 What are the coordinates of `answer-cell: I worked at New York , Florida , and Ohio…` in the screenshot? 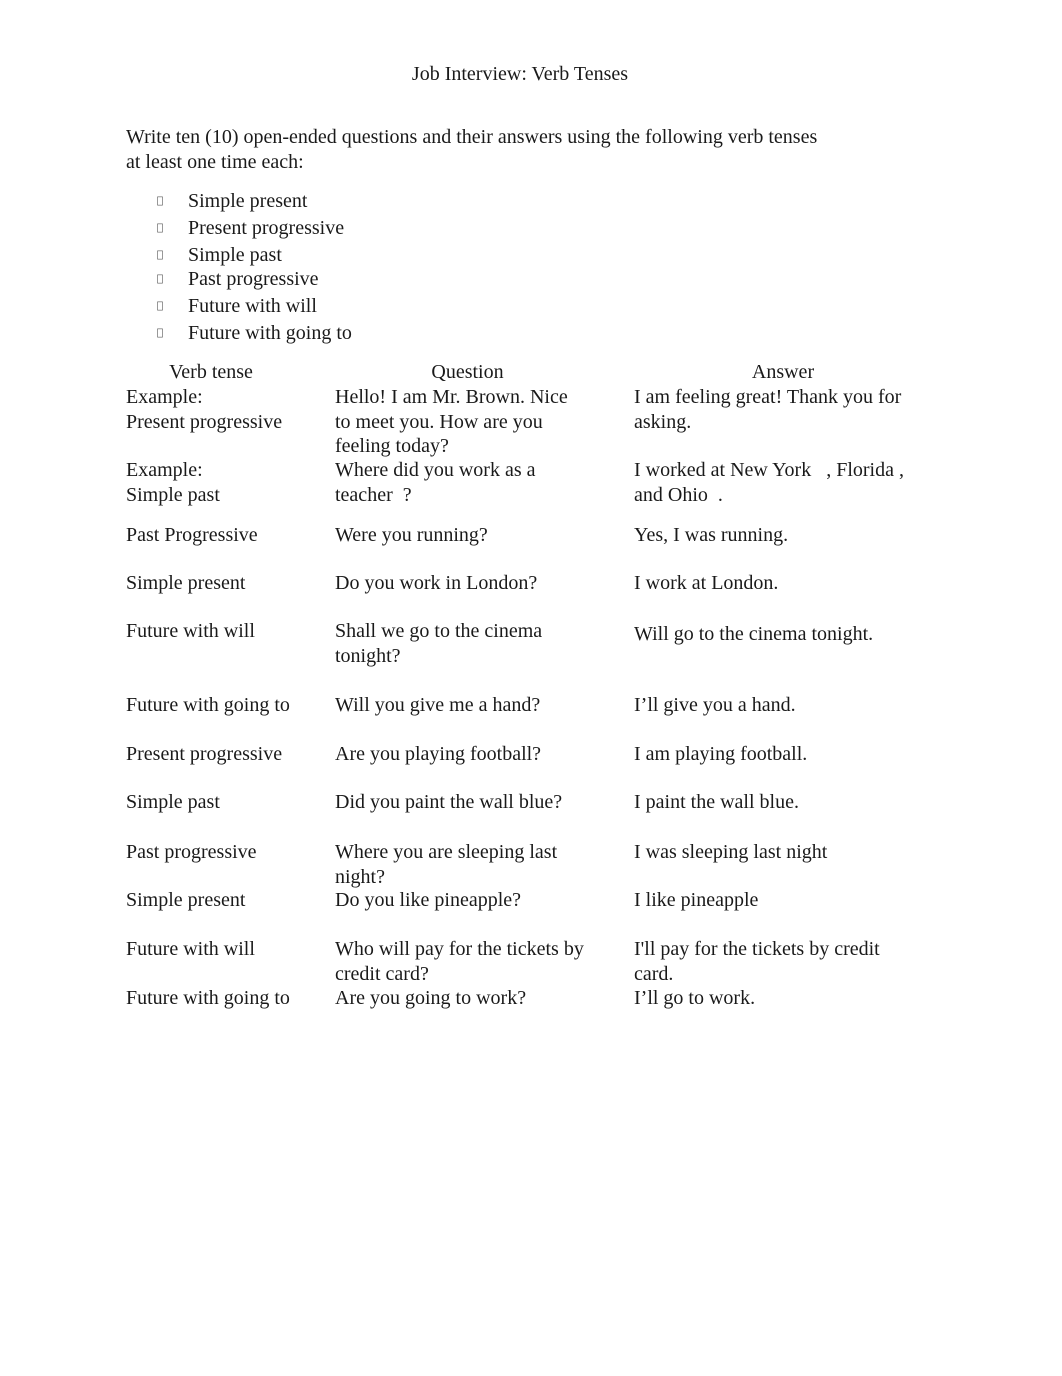 It's located at (769, 482).